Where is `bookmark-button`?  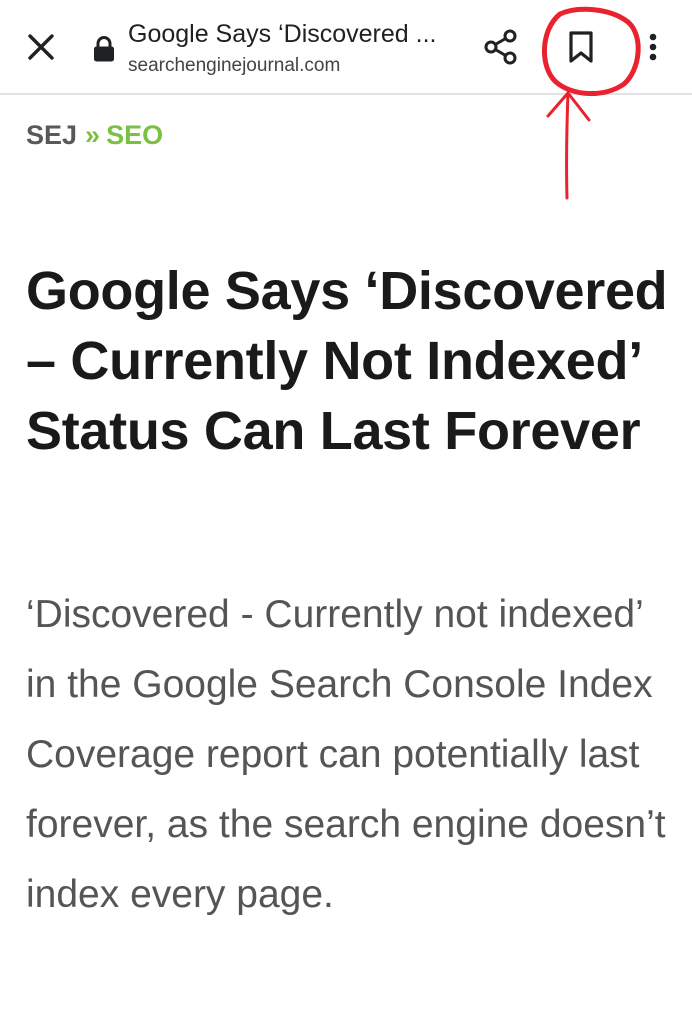 bookmark-button is located at coordinates (581, 47).